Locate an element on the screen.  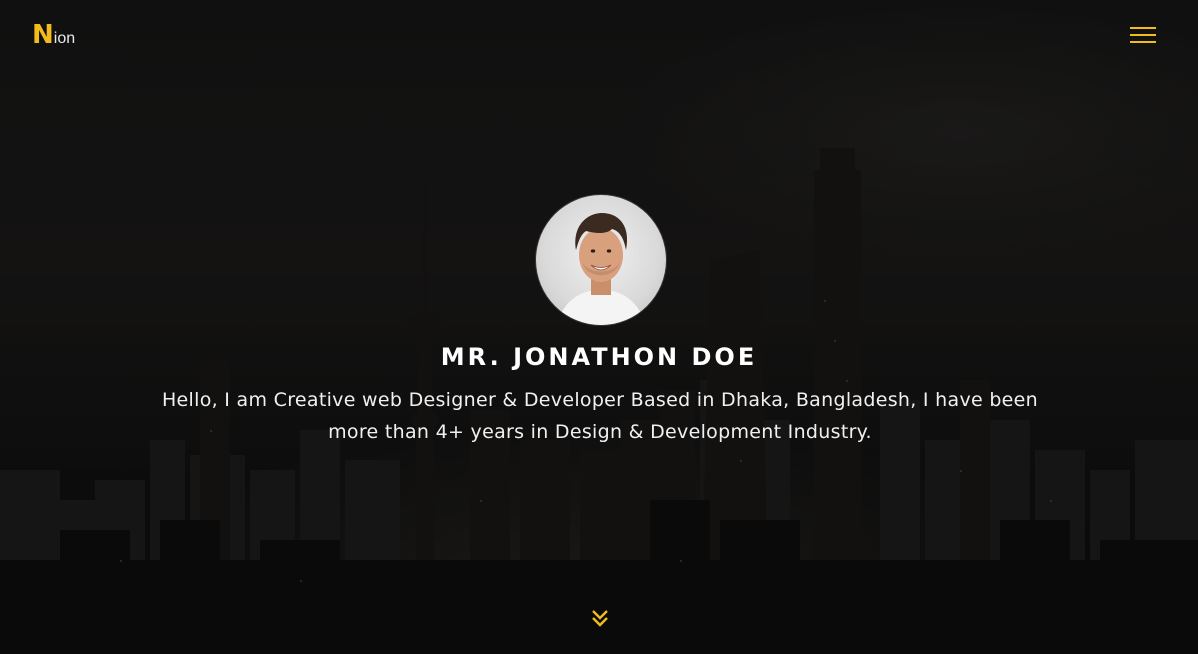
site-logo: N ion is located at coordinates (53, 35).